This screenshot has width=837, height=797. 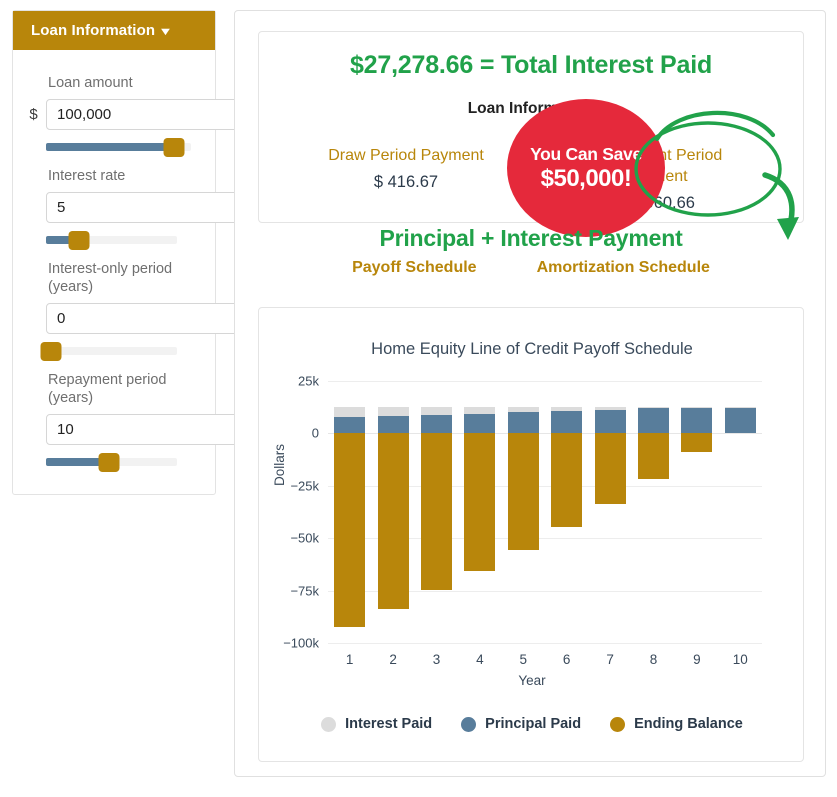 I want to click on legend-label: Principal Paid, so click(x=533, y=724).